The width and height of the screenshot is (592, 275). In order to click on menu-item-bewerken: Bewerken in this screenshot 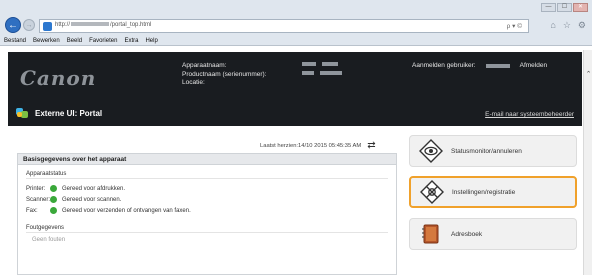, I will do `click(46, 41)`.